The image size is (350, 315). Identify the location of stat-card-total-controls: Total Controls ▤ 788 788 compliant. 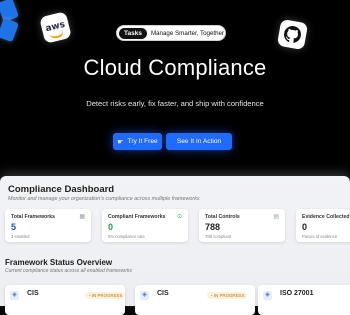
(242, 225).